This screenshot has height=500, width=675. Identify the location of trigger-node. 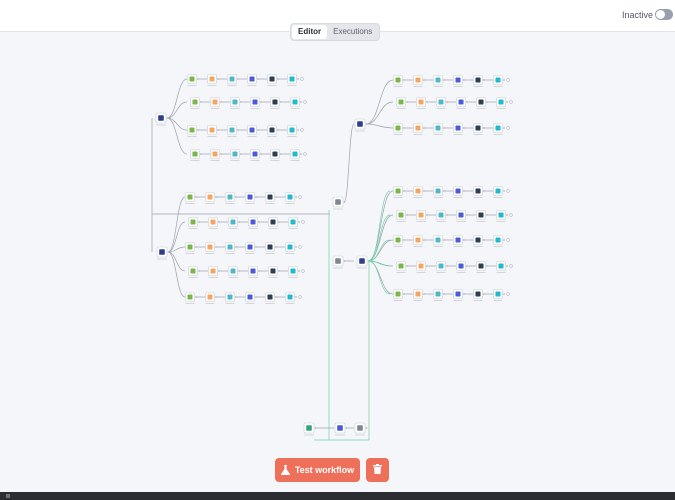
(341, 429).